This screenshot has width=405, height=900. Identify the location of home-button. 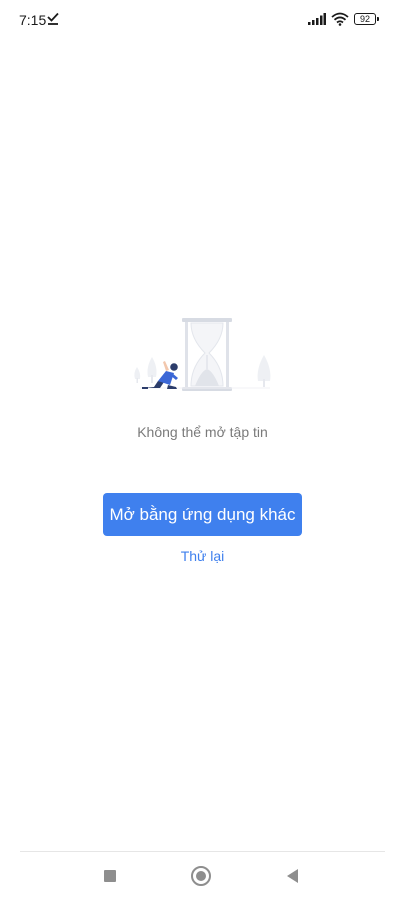
(201, 876).